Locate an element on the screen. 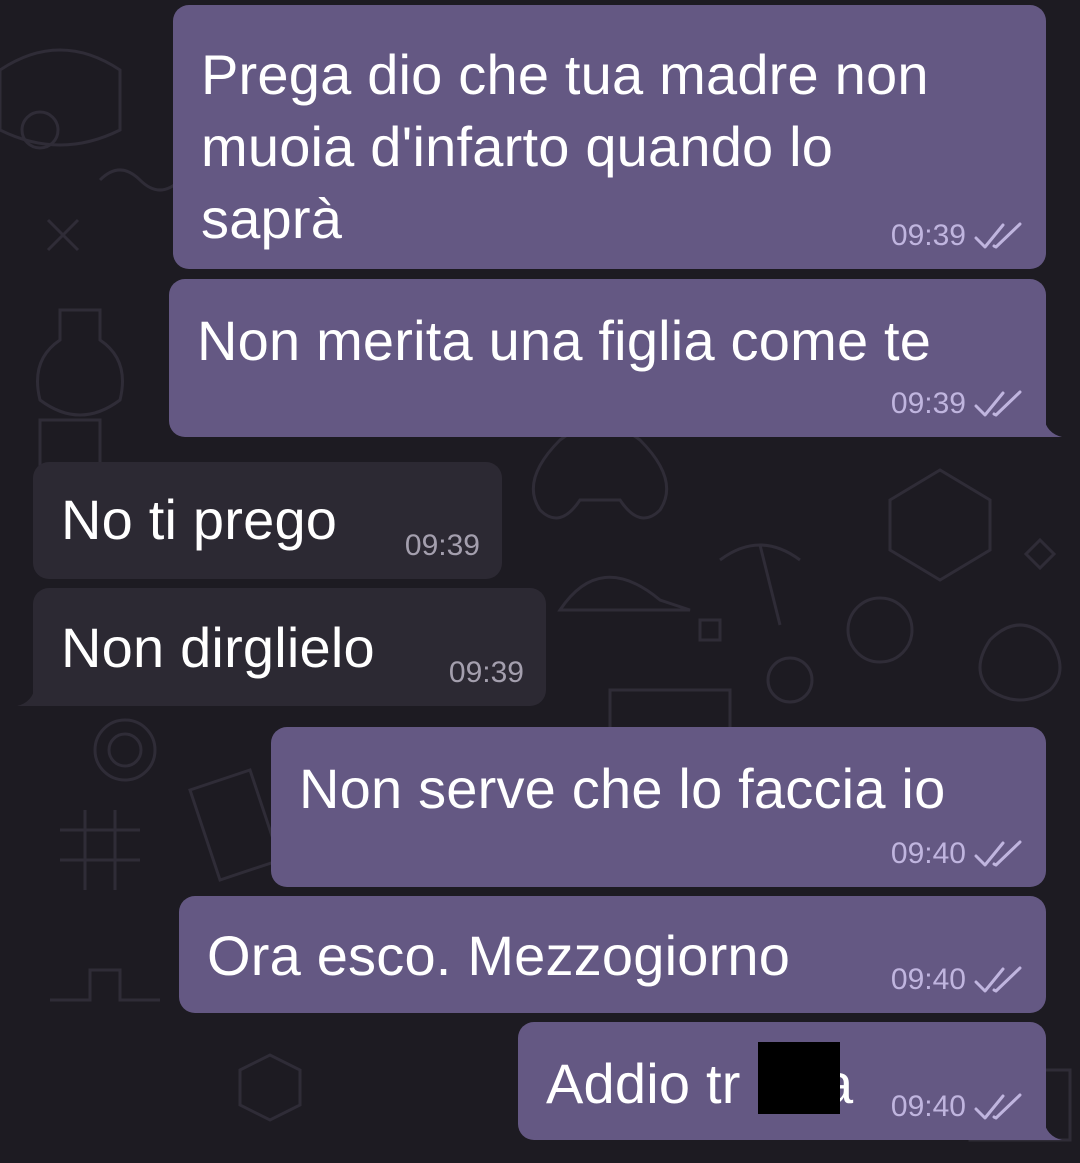 The image size is (1080, 1163). x-doodle is located at coordinates (63, 235).